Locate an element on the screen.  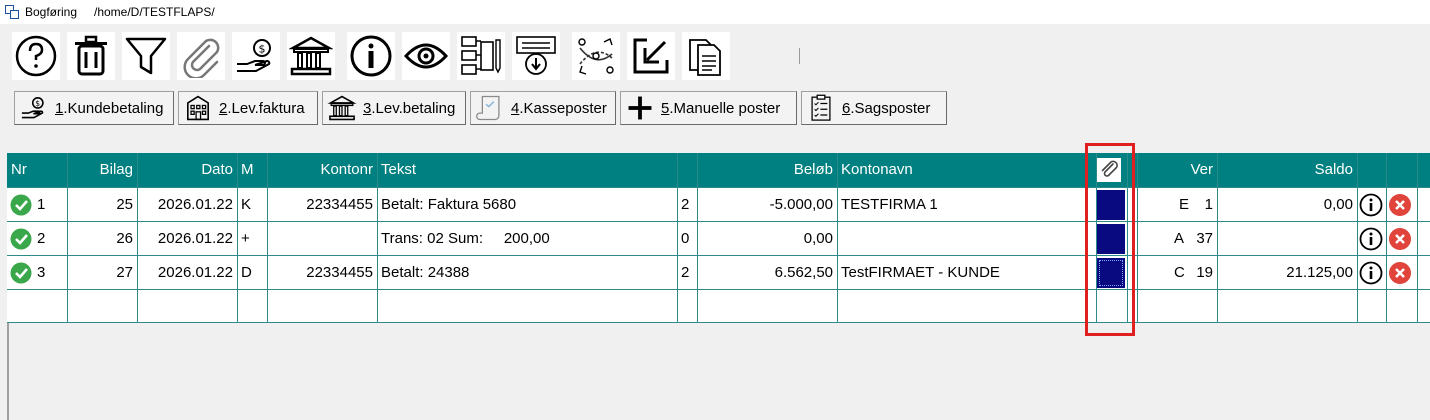
header-kontonavn: Kontonavn is located at coordinates (962, 170).